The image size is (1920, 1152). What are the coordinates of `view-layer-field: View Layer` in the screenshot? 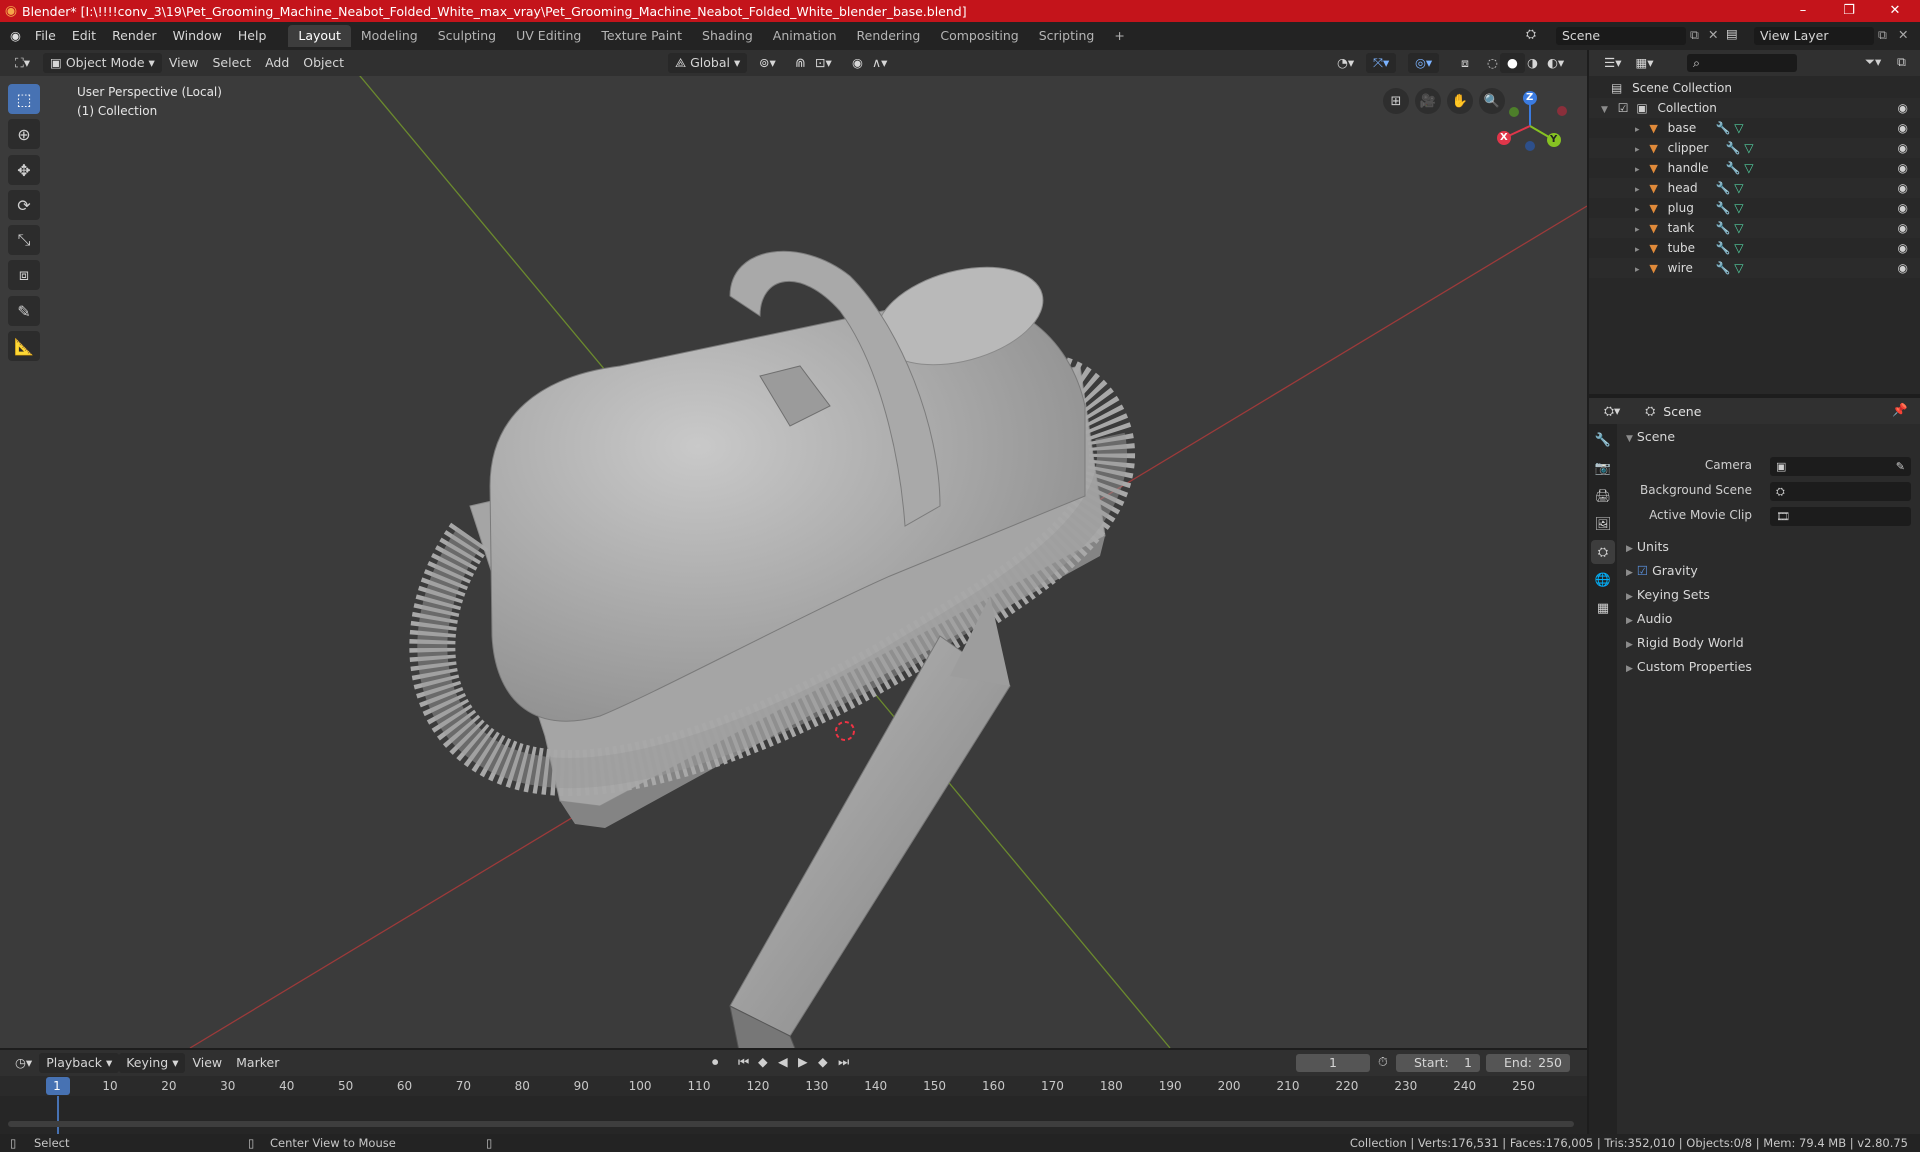 It's located at (1814, 36).